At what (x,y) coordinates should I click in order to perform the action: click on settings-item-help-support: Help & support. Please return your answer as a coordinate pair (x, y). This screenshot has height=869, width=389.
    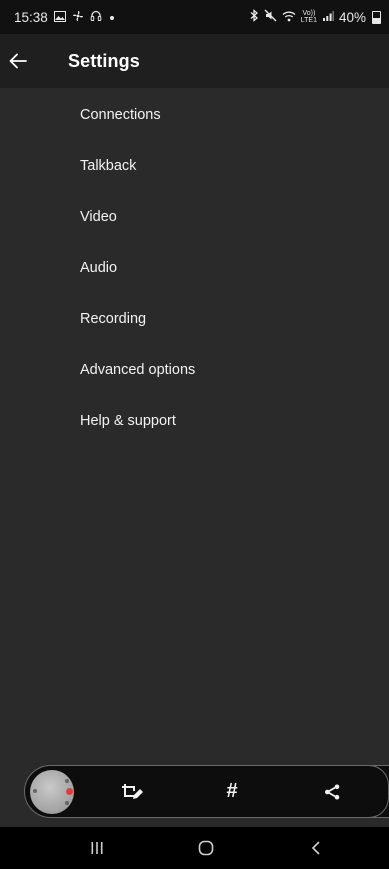
    Looking at the image, I should click on (194, 420).